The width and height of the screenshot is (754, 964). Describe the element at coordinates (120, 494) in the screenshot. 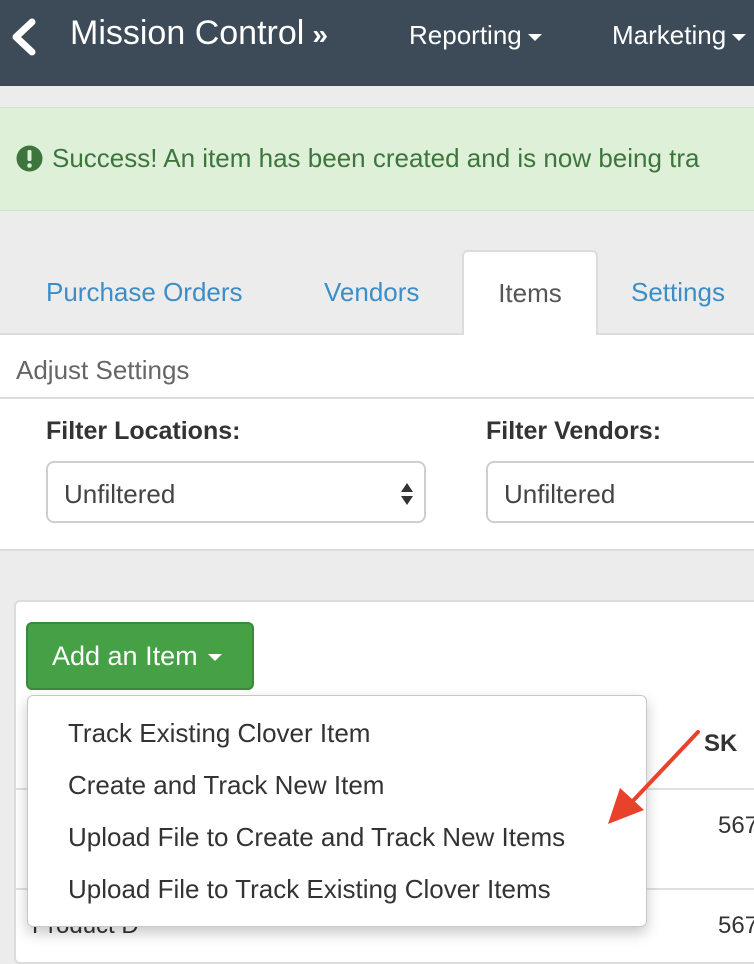

I see `filter-locations-value: Unfiltered` at that location.